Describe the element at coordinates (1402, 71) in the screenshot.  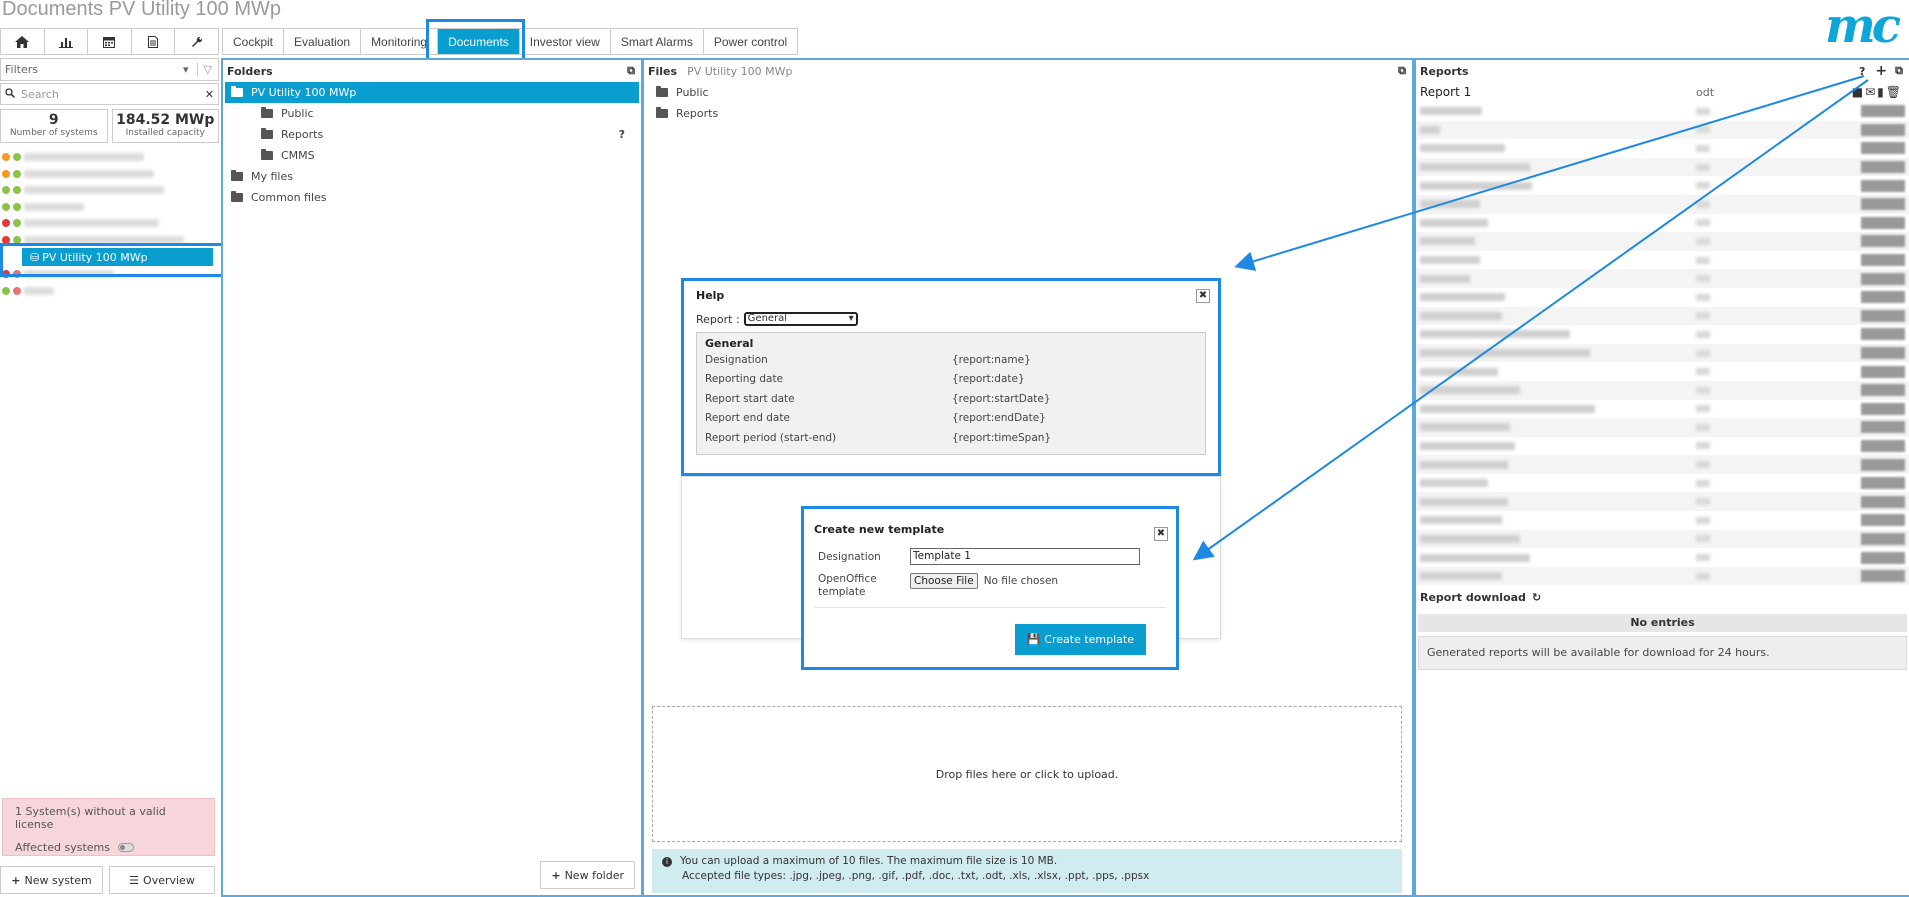
I see `maximize-icon: ⧉` at that location.